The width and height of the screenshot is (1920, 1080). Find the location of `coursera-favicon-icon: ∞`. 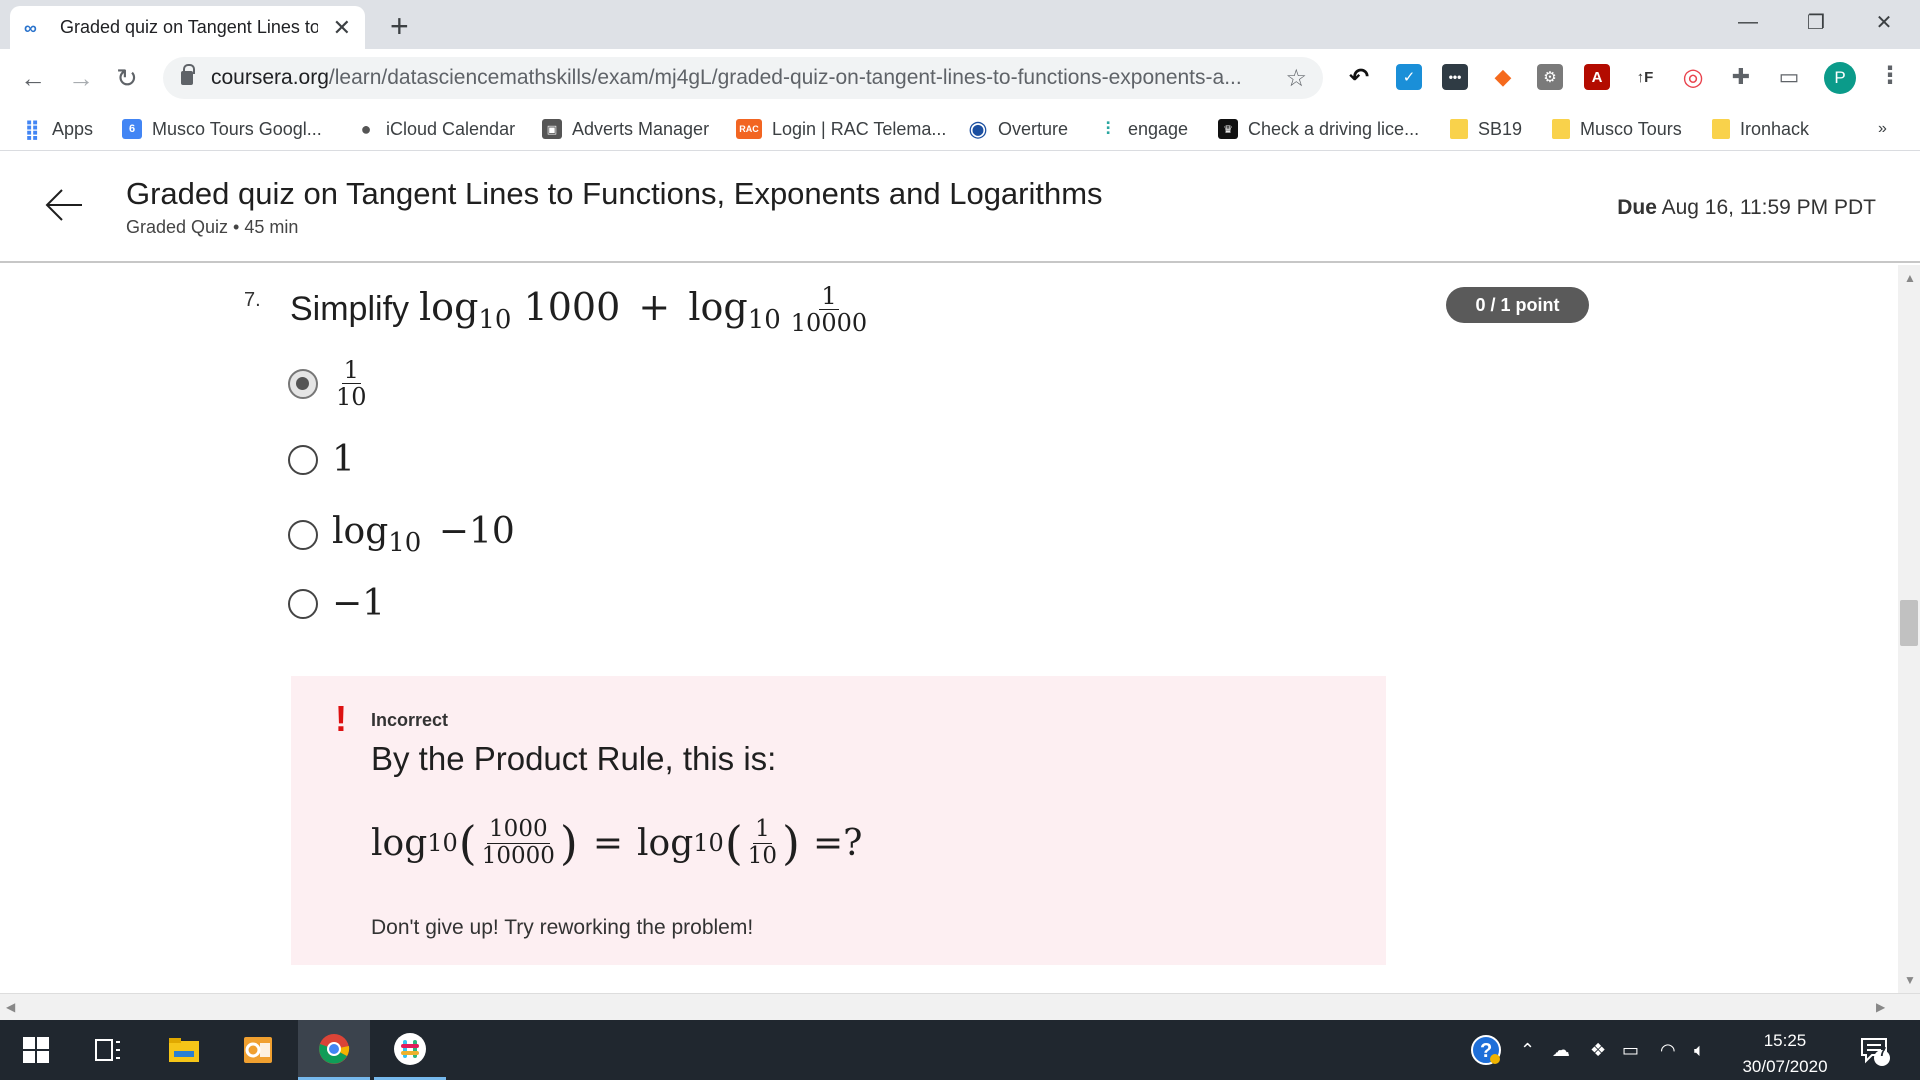

coursera-favicon-icon: ∞ is located at coordinates (30, 27).